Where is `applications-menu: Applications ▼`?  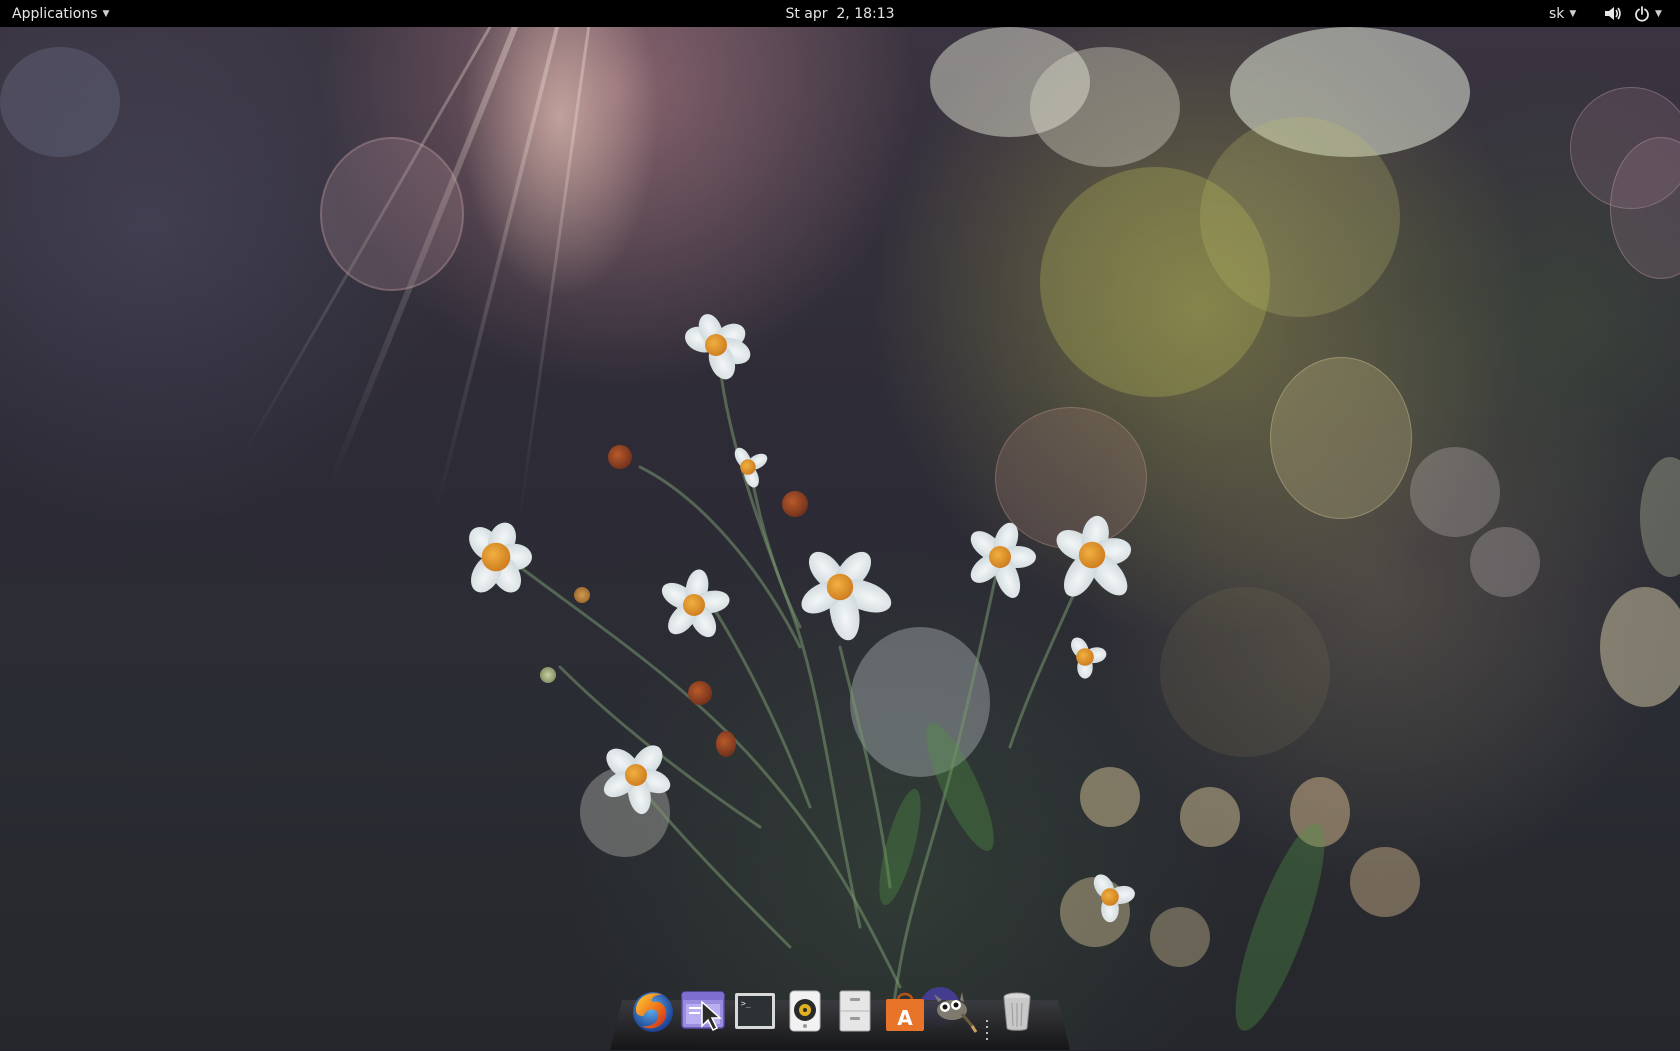
applications-menu: Applications ▼ is located at coordinates (60, 13).